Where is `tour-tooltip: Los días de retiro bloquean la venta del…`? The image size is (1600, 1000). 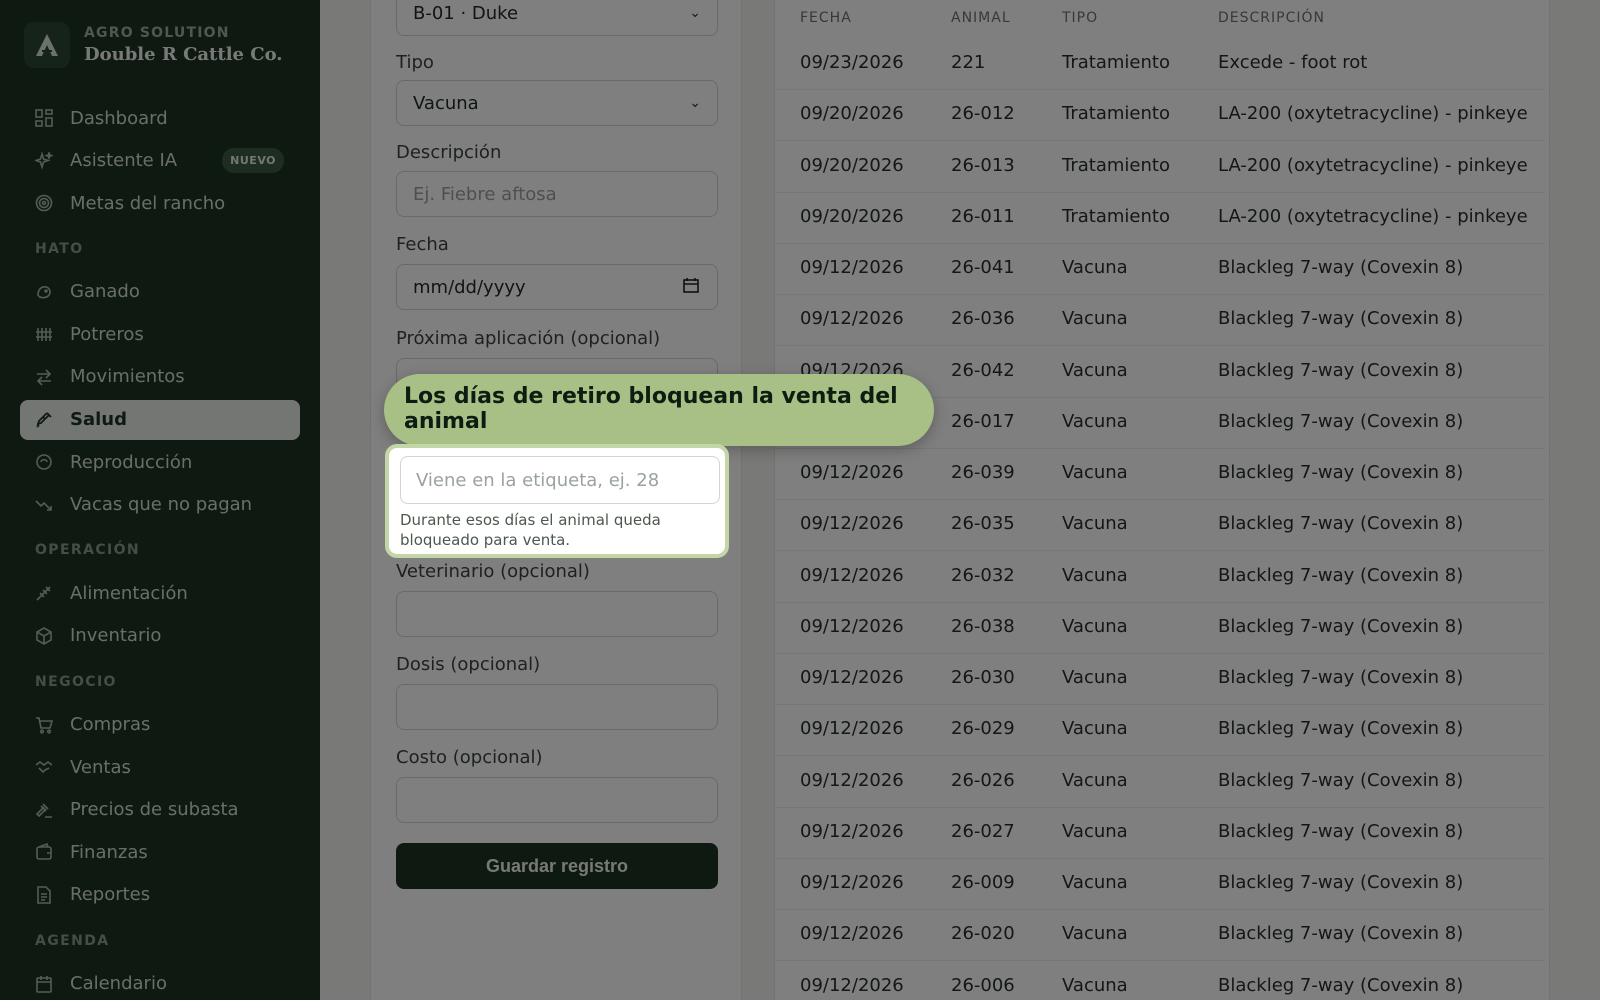
tour-tooltip: Los días de retiro bloquean la venta del… is located at coordinates (659, 410).